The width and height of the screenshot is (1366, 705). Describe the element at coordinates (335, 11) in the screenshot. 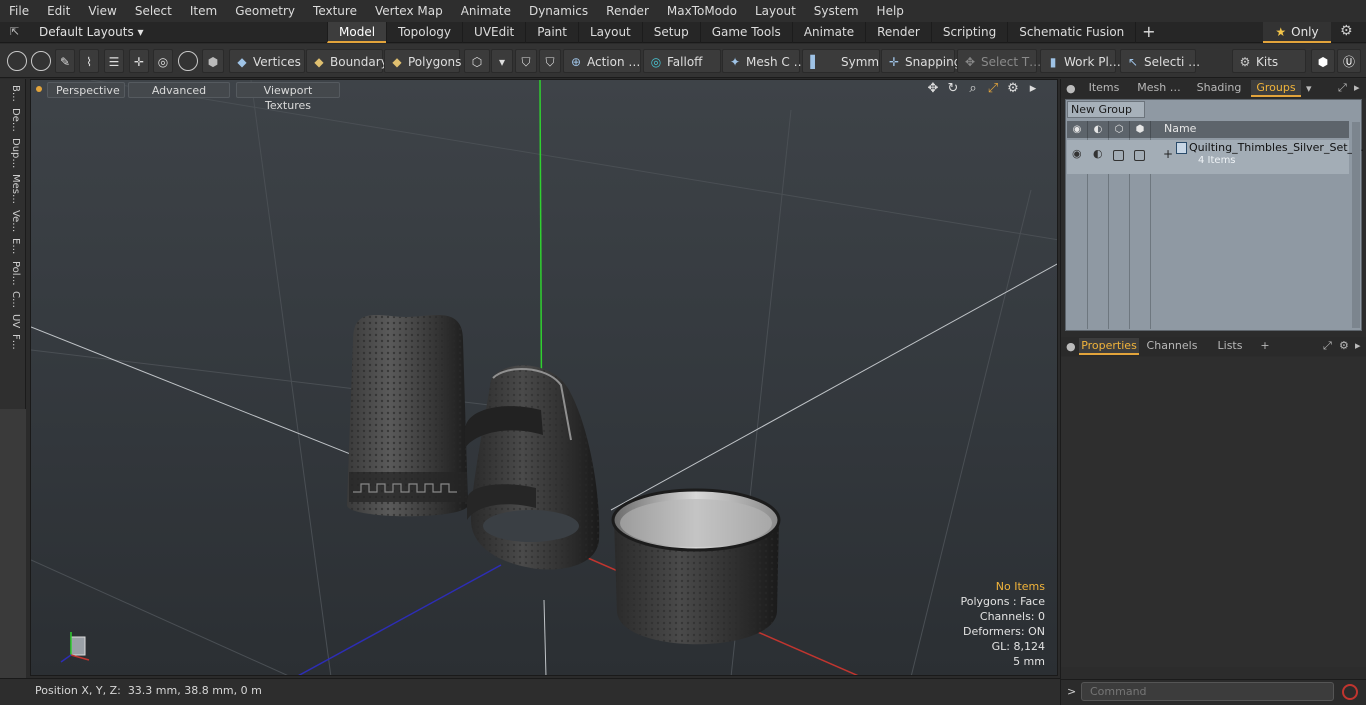

I see `menu-texture: Texture` at that location.